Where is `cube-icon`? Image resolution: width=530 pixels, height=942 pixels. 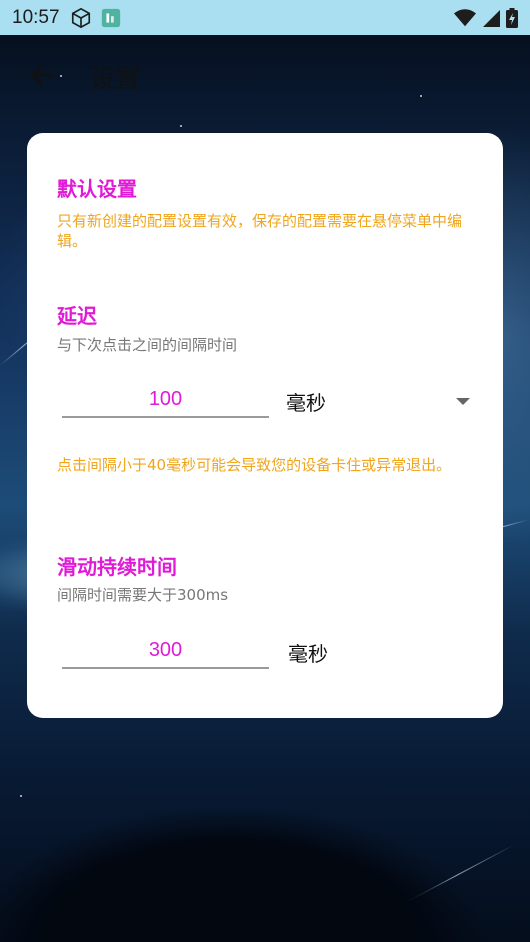
cube-icon is located at coordinates (81, 18).